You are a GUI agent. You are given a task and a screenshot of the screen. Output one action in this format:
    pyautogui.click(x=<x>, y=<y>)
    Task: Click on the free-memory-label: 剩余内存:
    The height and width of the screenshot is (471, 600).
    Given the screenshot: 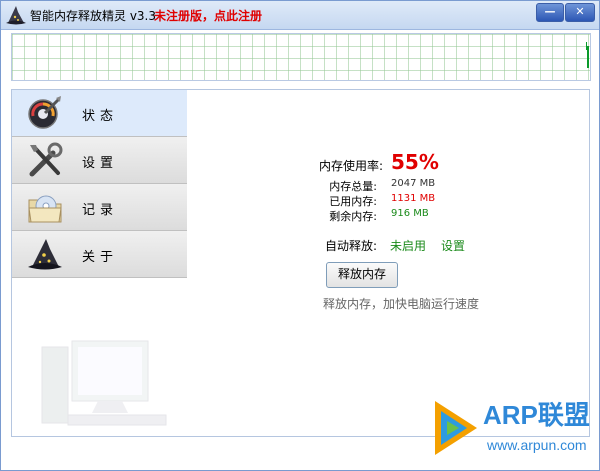 What is the action you would take?
    pyautogui.click(x=353, y=216)
    